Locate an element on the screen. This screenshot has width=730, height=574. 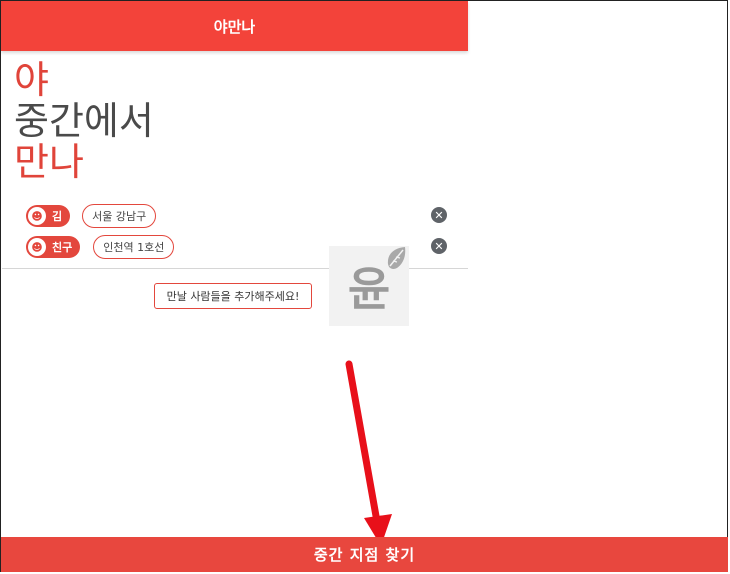
find-midpoint-button: 중간 지점 찾기 is located at coordinates (364, 554).